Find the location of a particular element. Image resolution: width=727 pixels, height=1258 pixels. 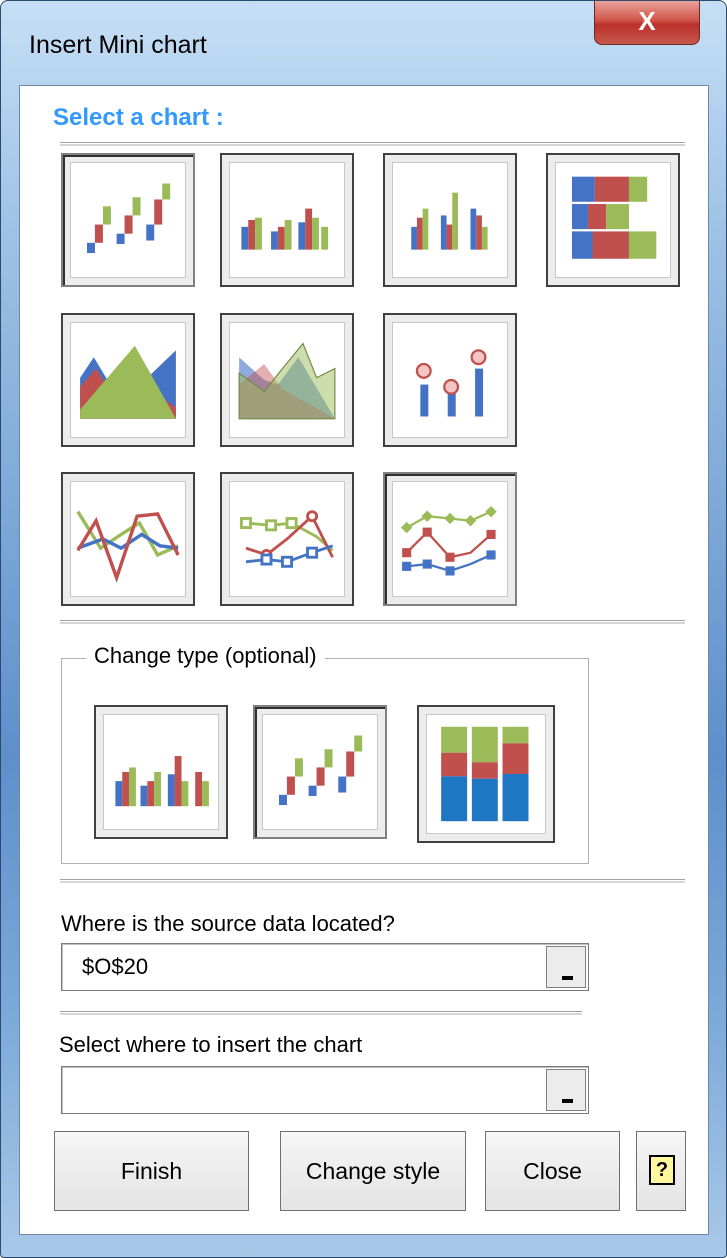

window-title: Insert Mini chart is located at coordinates (118, 45).